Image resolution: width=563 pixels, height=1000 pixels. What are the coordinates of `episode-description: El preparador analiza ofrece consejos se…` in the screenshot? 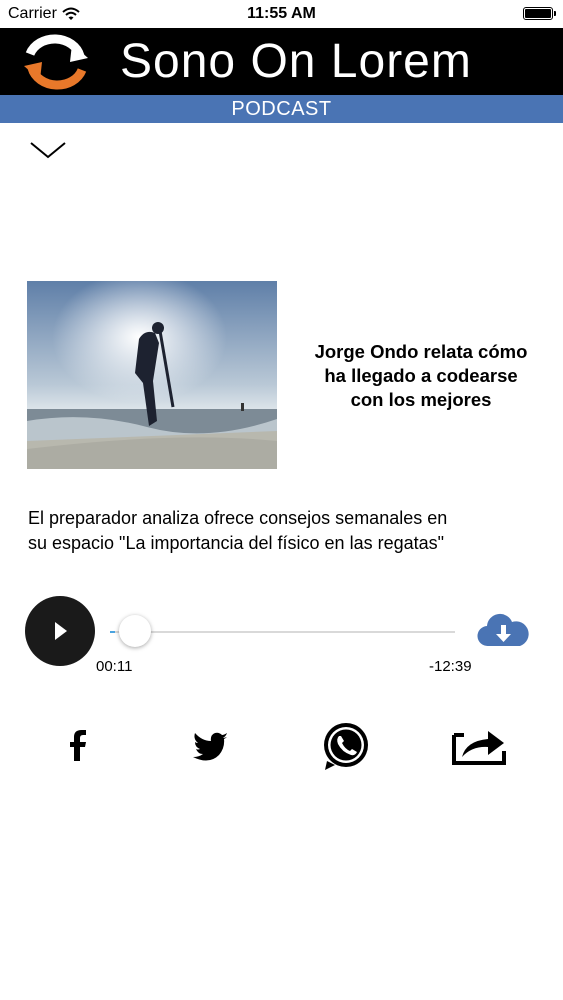 It's located at (283, 531).